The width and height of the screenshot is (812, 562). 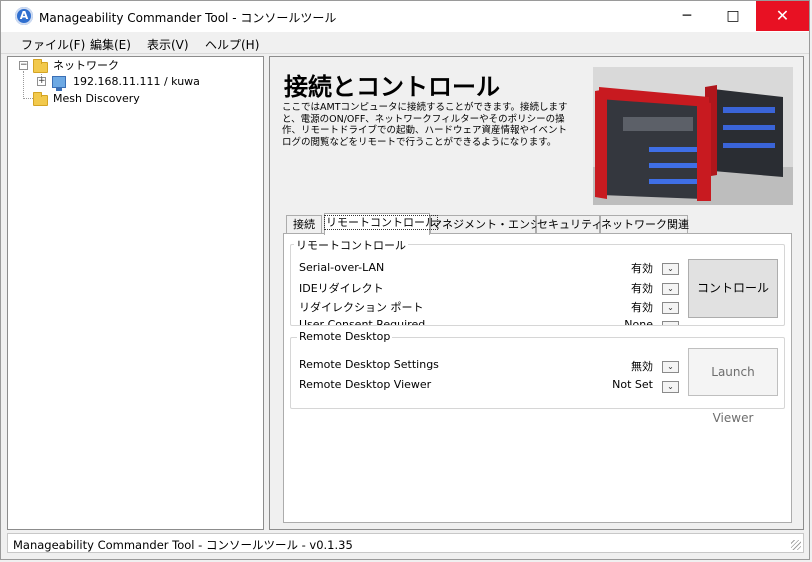 What do you see at coordinates (351, 245) in the screenshot?
I see `remote-control-group-title: リモートコントロール` at bounding box center [351, 245].